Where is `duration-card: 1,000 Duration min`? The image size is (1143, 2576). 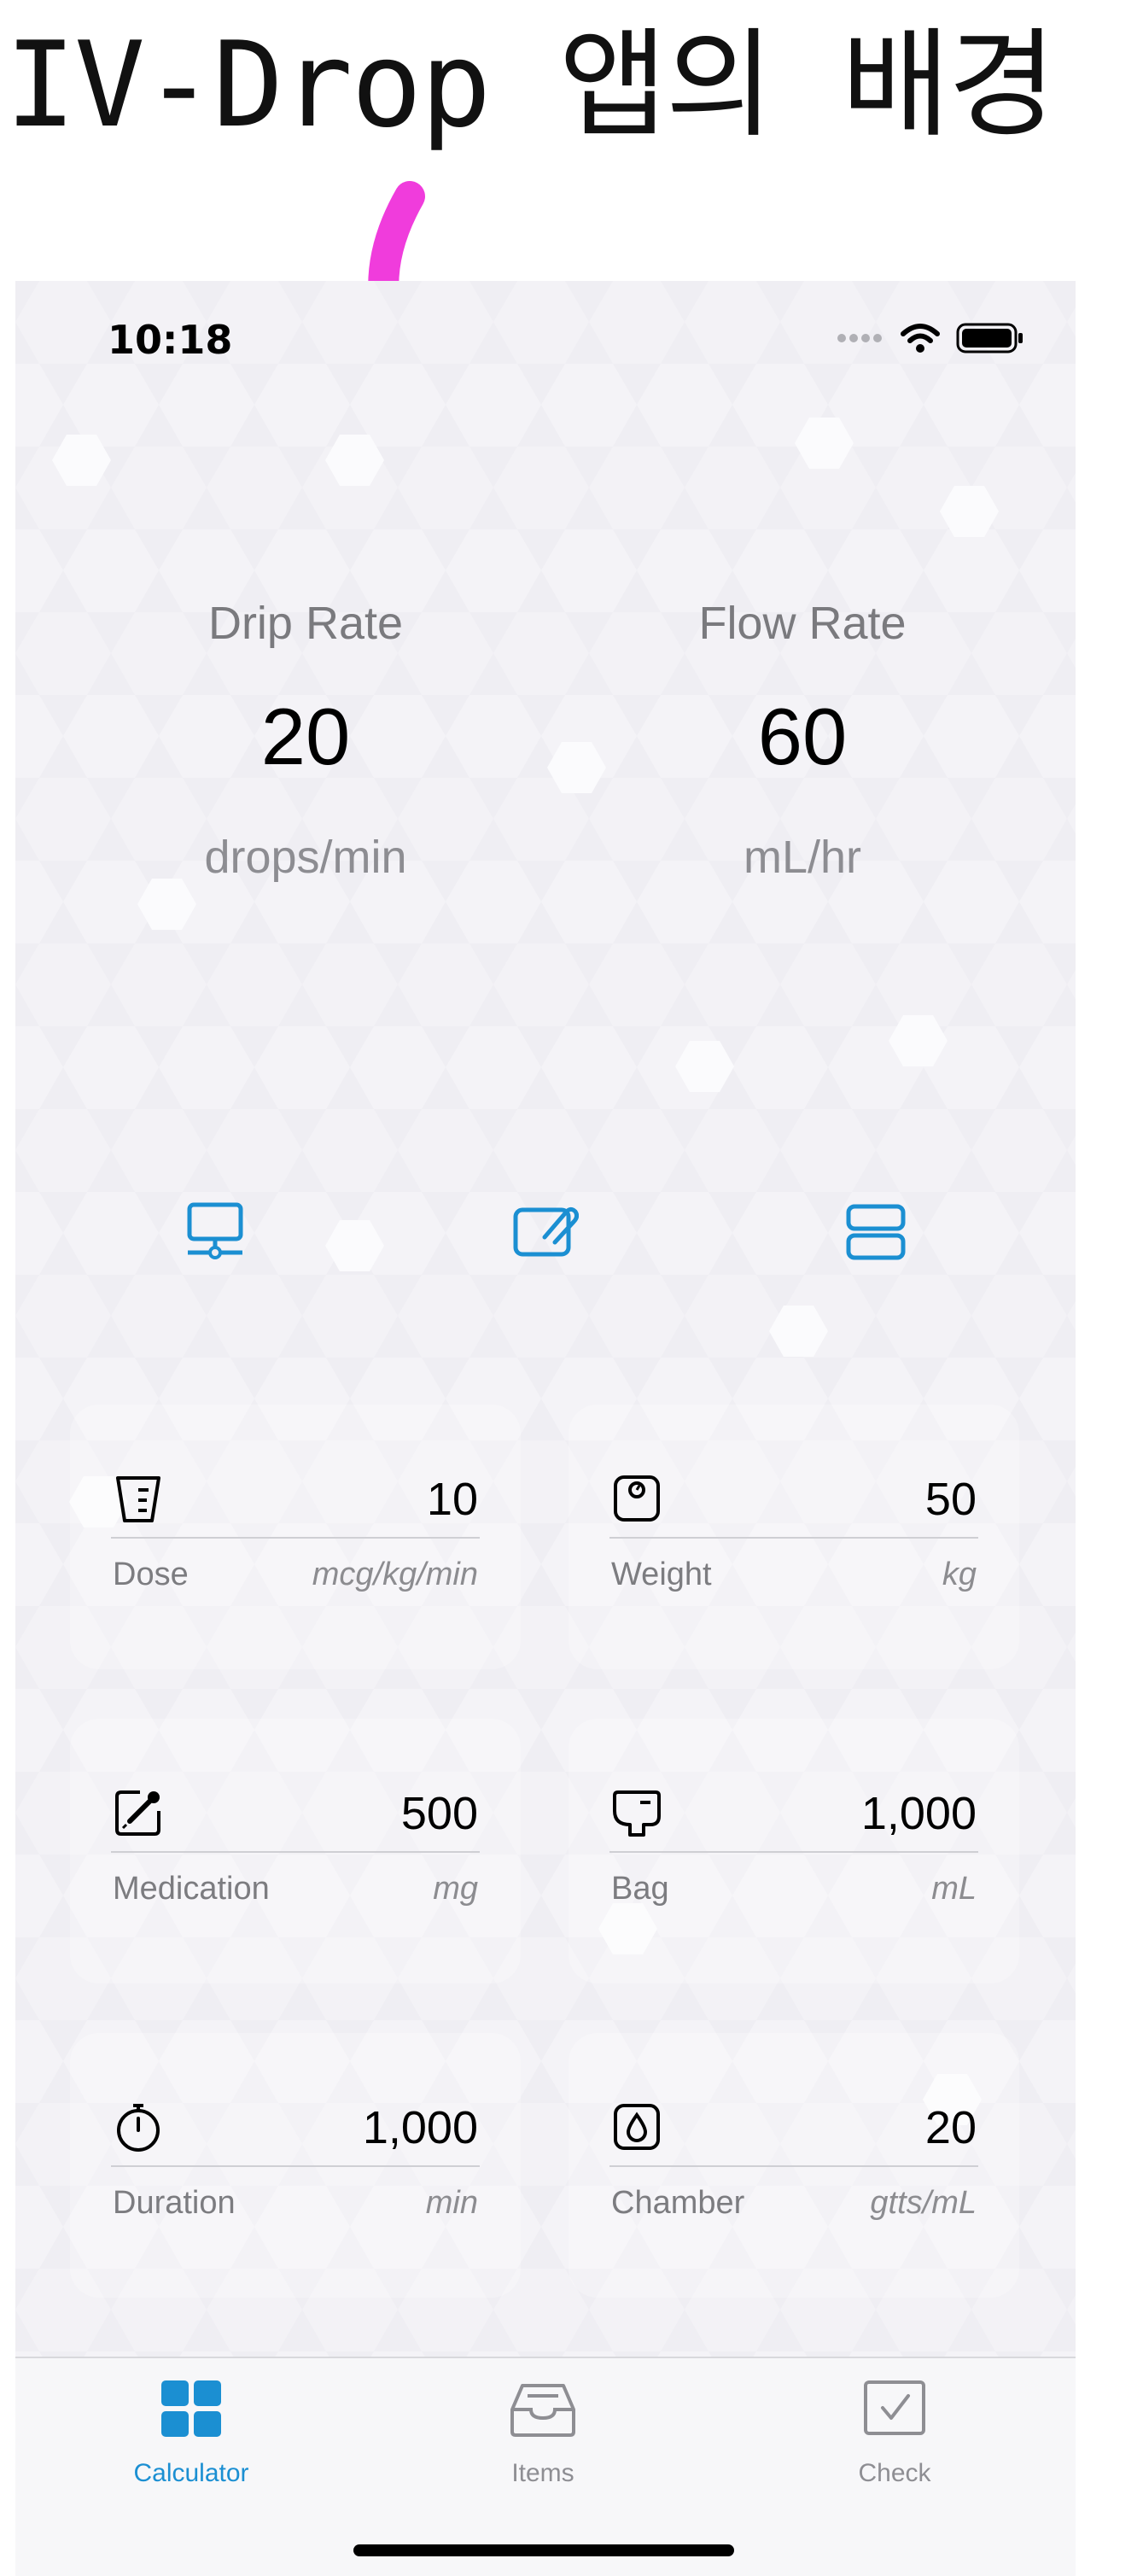
duration-card: 1,000 Duration min is located at coordinates (296, 2165).